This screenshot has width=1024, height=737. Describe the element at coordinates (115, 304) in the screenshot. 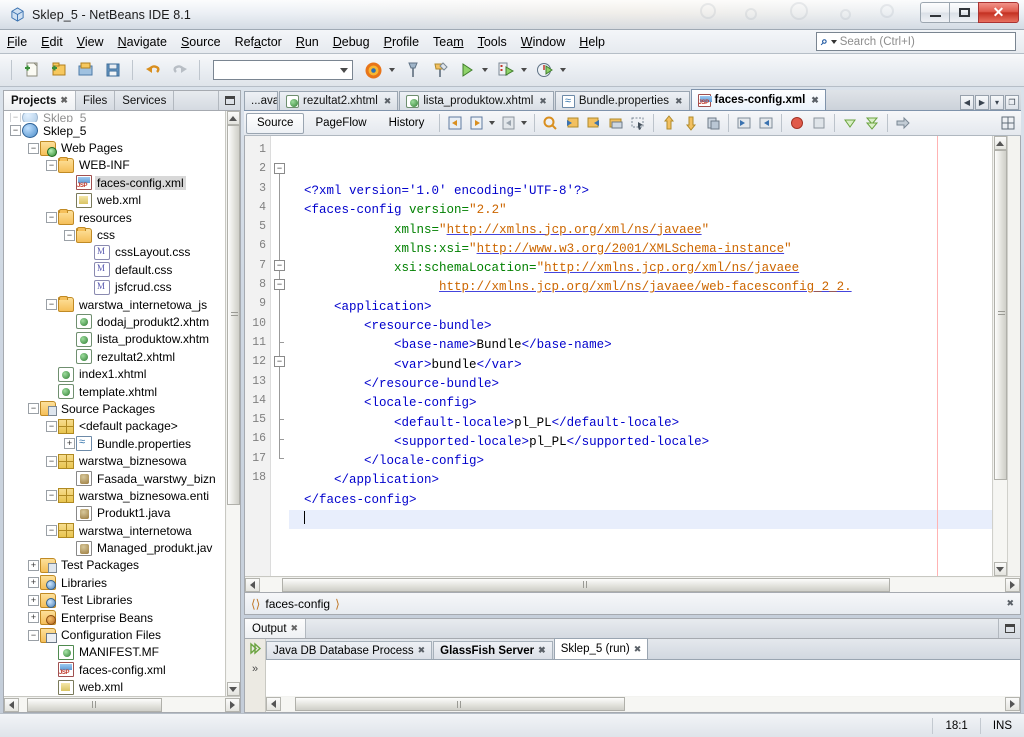

I see `tree-node: − warstwa_internetowa_js` at that location.